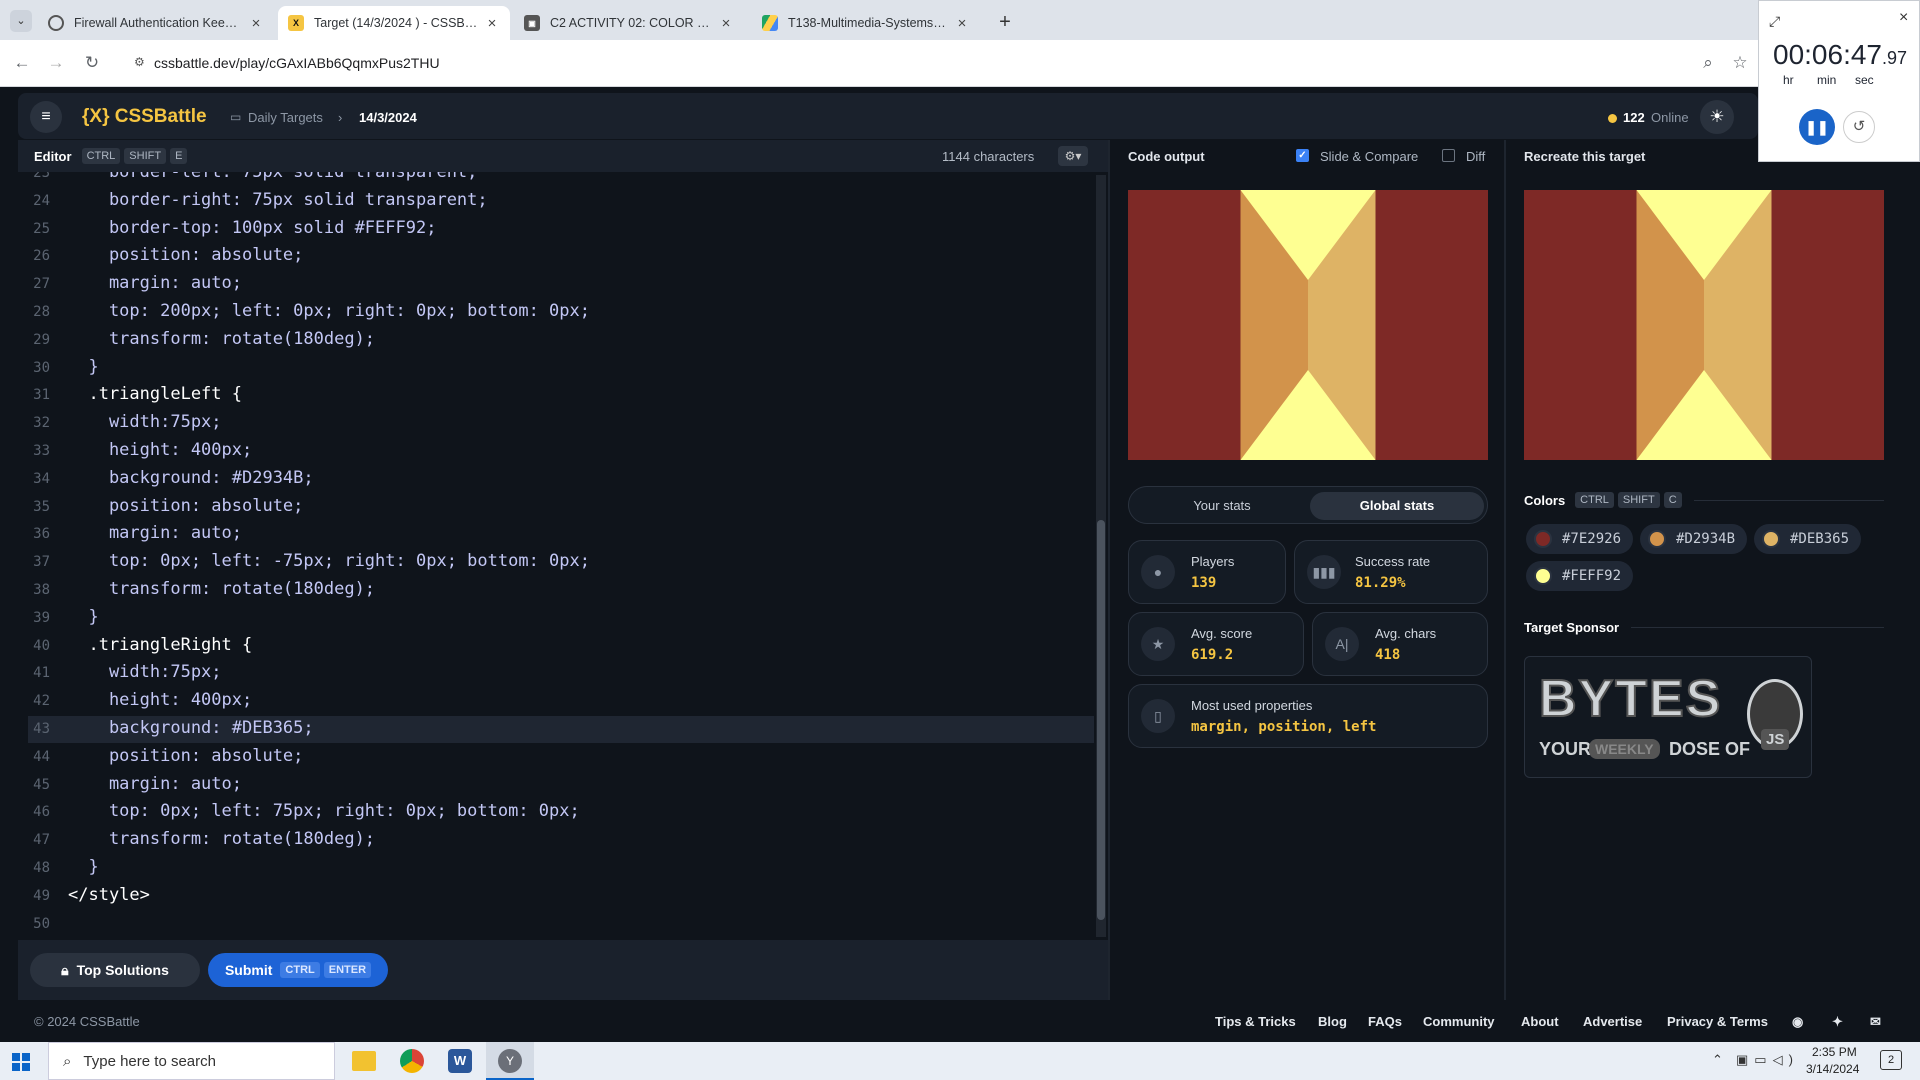 This screenshot has height=1080, width=1920. Describe the element at coordinates (298, 970) in the screenshot. I see `submit-button: Submit CTRL ENTER` at that location.